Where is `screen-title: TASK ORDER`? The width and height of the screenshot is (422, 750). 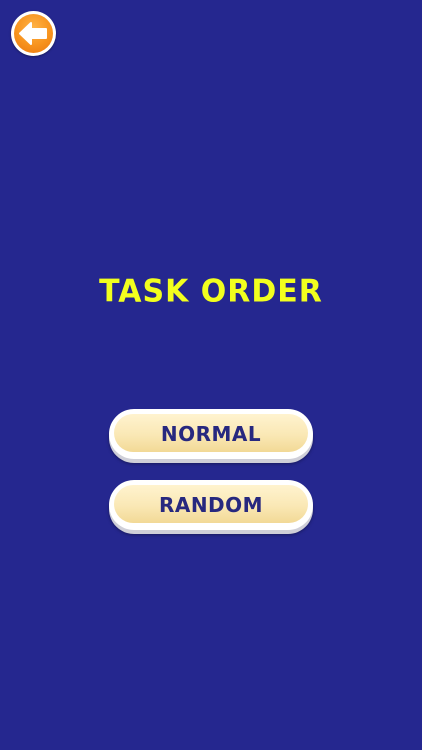
screen-title: TASK ORDER is located at coordinates (211, 291).